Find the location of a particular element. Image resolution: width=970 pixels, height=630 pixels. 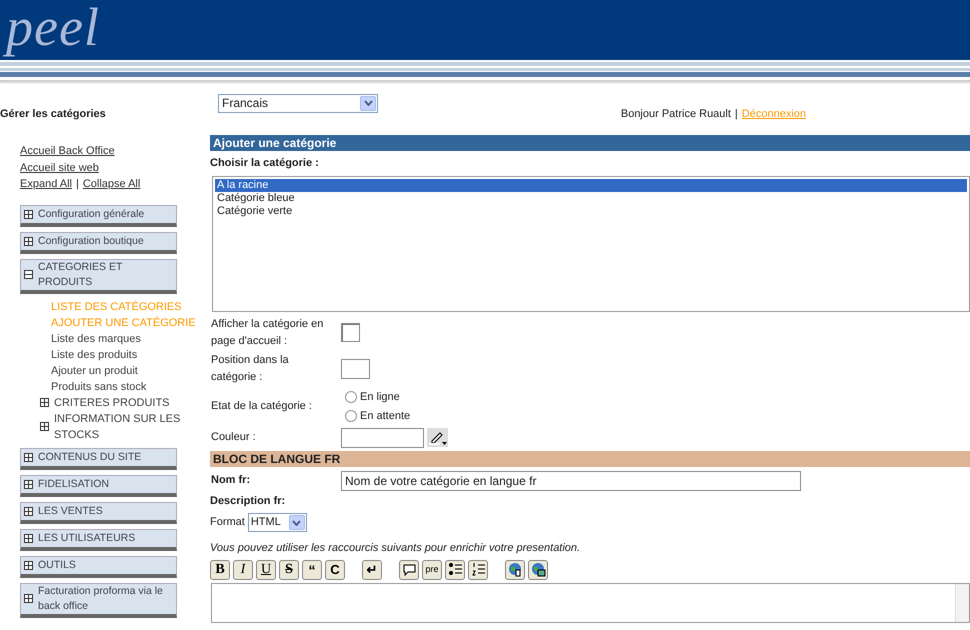

speech-bubble-icon is located at coordinates (409, 569).